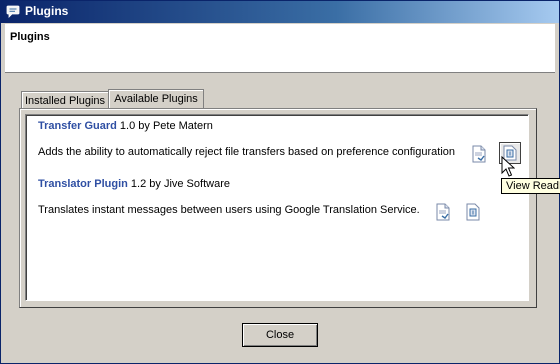 The width and height of the screenshot is (560, 364). I want to click on plugin-name: Transfer Guard, so click(77, 126).